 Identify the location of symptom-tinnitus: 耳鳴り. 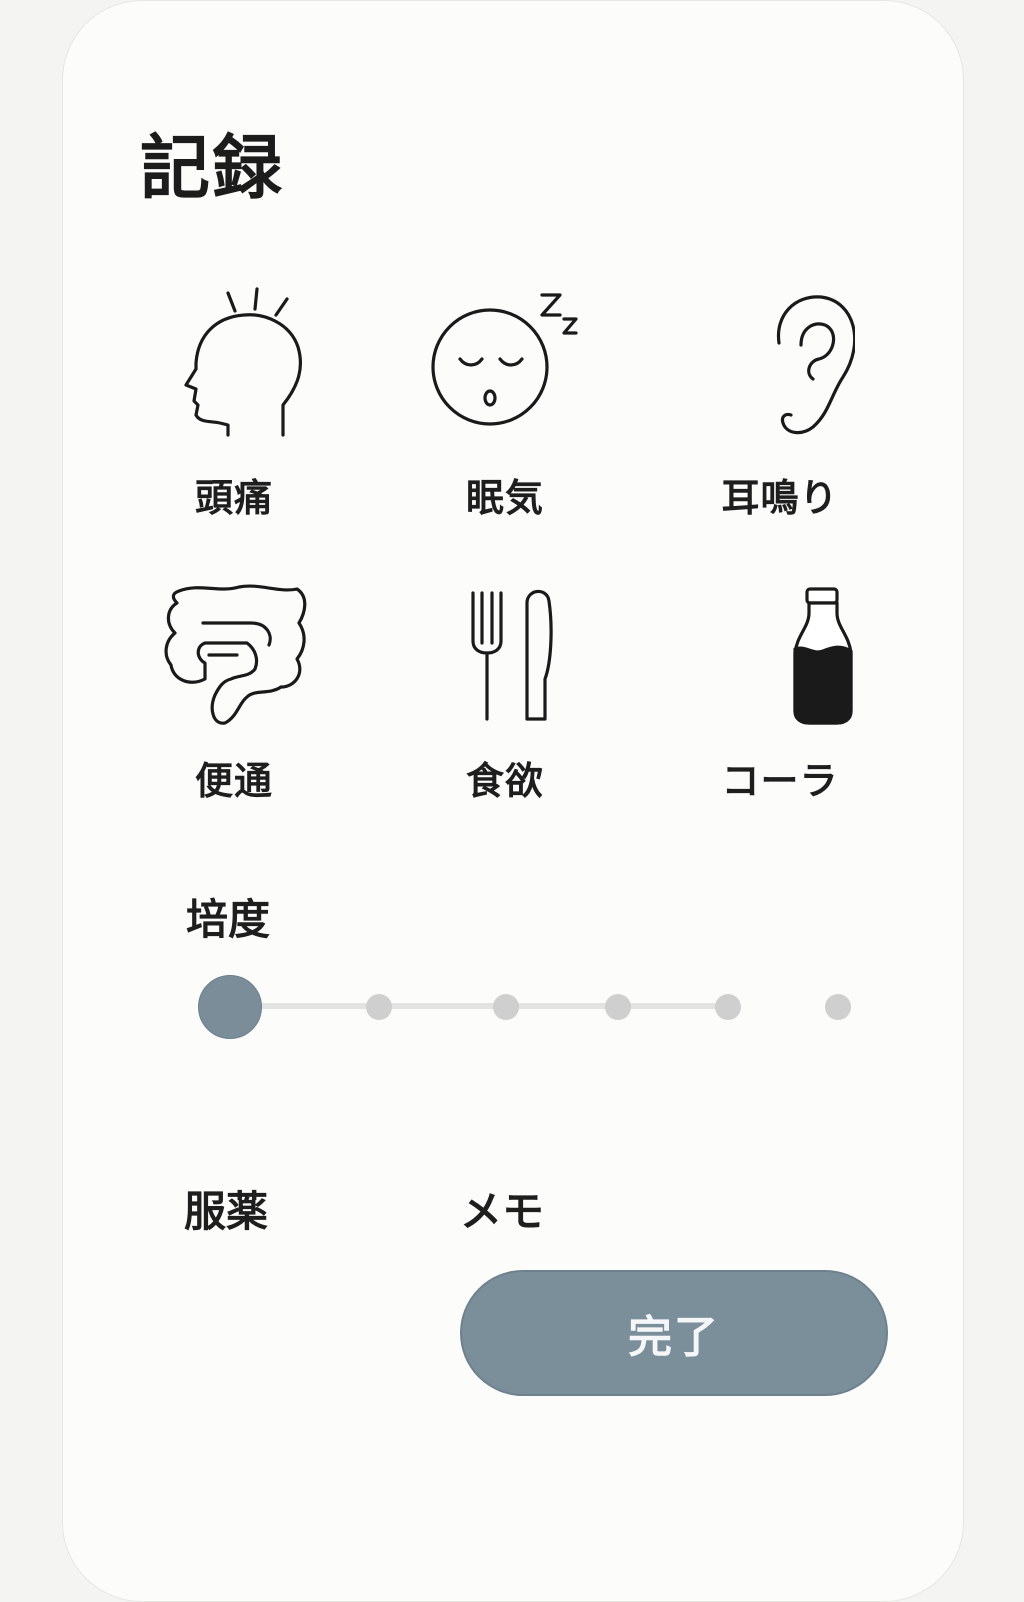
(780, 403).